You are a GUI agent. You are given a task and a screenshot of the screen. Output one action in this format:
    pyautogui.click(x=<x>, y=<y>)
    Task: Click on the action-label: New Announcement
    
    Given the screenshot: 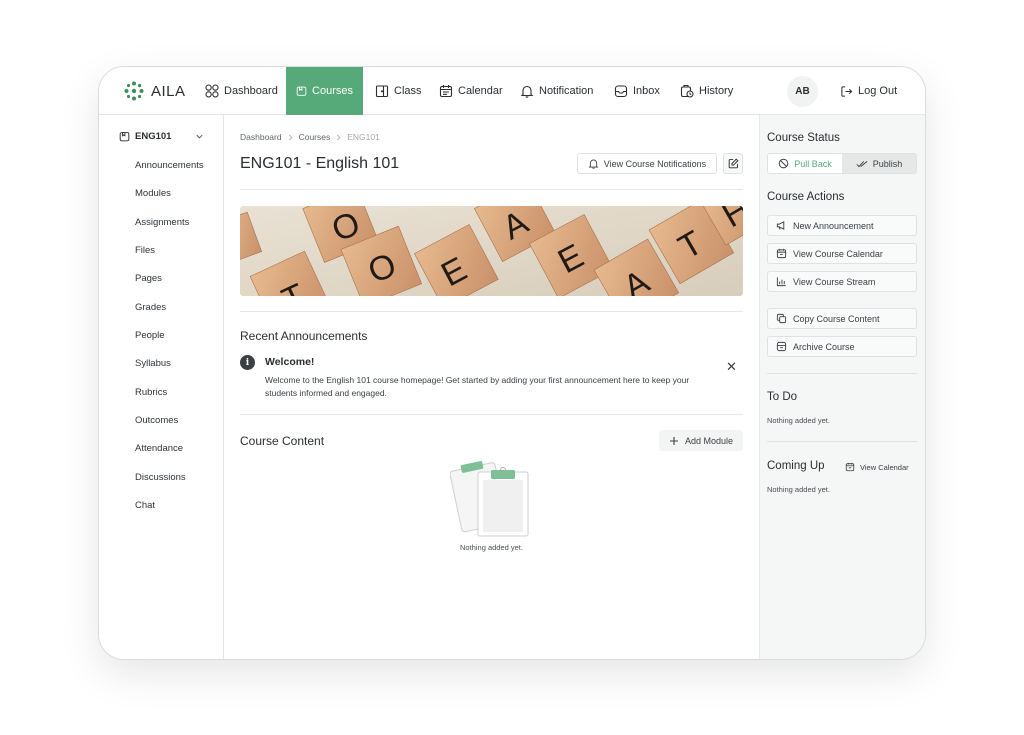 What is the action you would take?
    pyautogui.click(x=833, y=225)
    